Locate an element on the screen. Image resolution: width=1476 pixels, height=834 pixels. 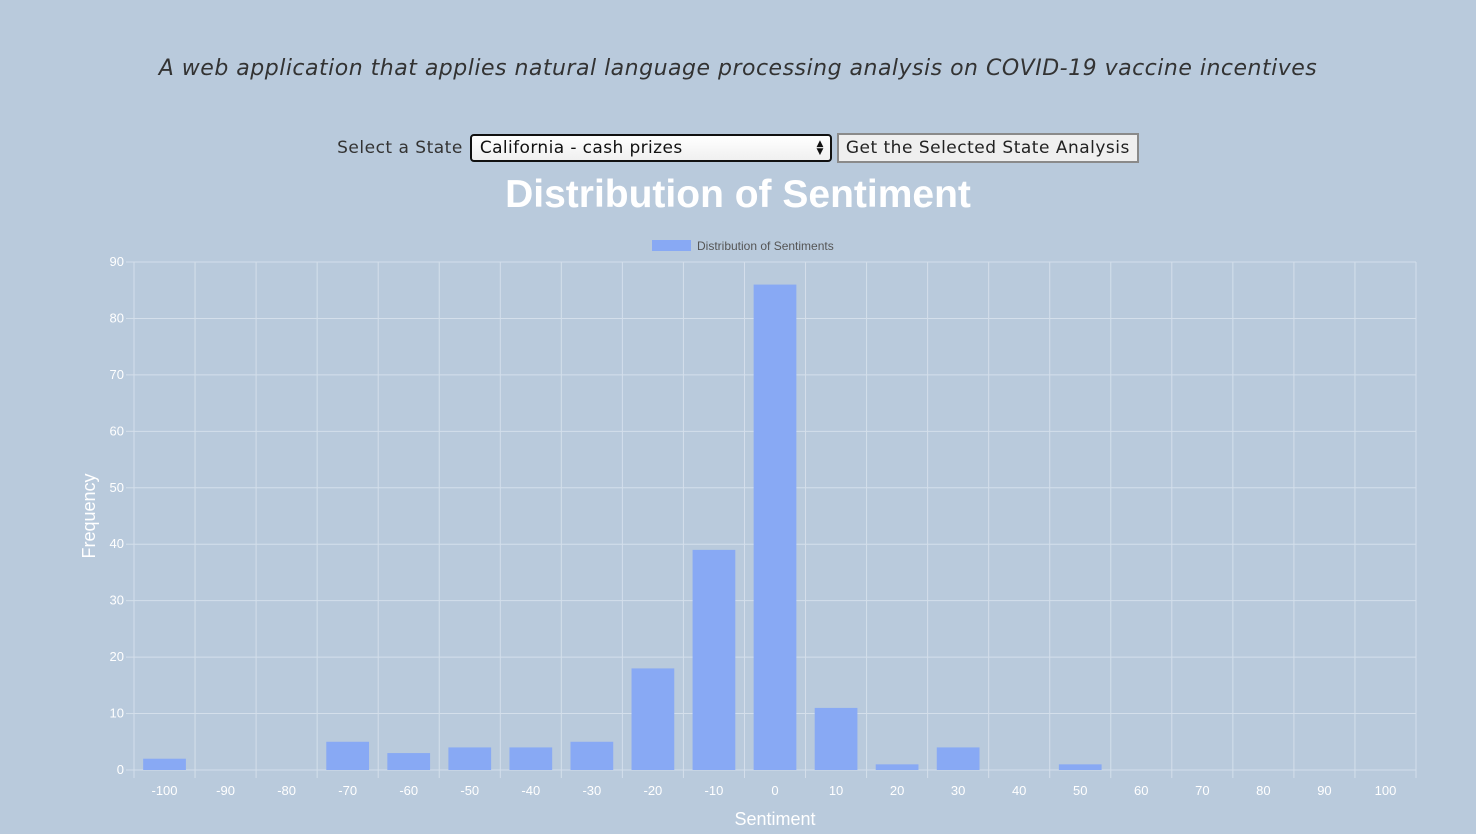
y-tick-label: 30 is located at coordinates (117, 600).